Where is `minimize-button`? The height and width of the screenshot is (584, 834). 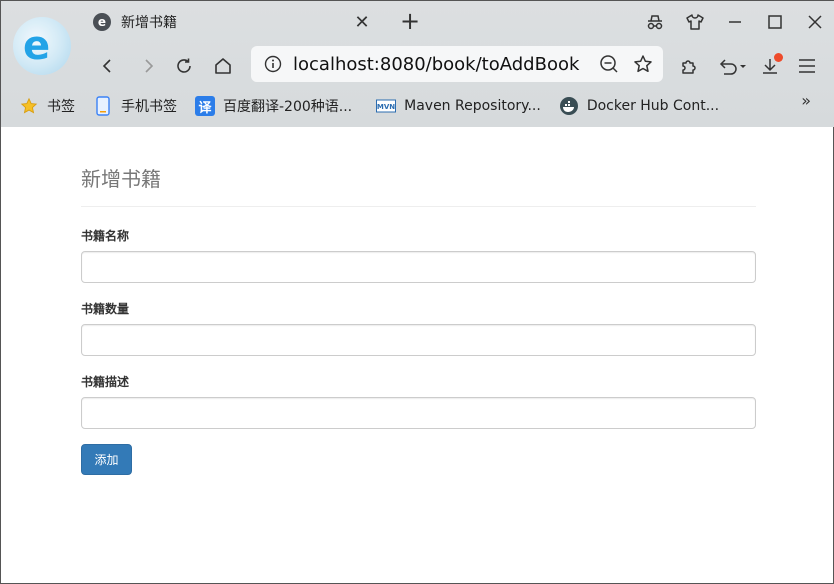
minimize-button is located at coordinates (735, 22).